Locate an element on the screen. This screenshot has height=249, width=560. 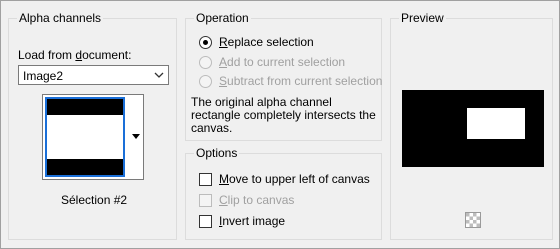
thumbnail-dropdown-arrow-icon is located at coordinates (136, 136).